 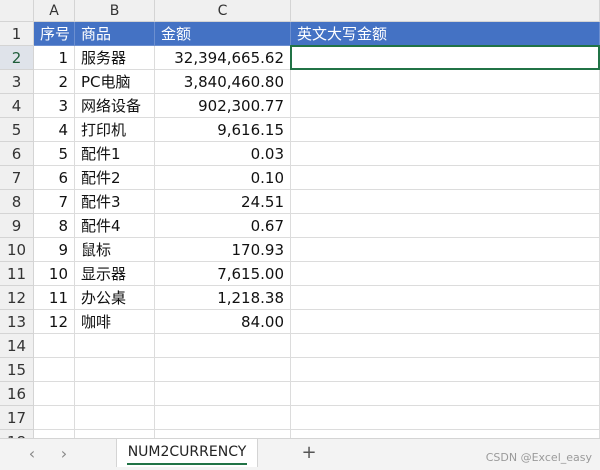 What do you see at coordinates (17, 106) in the screenshot?
I see `row-header: 4` at bounding box center [17, 106].